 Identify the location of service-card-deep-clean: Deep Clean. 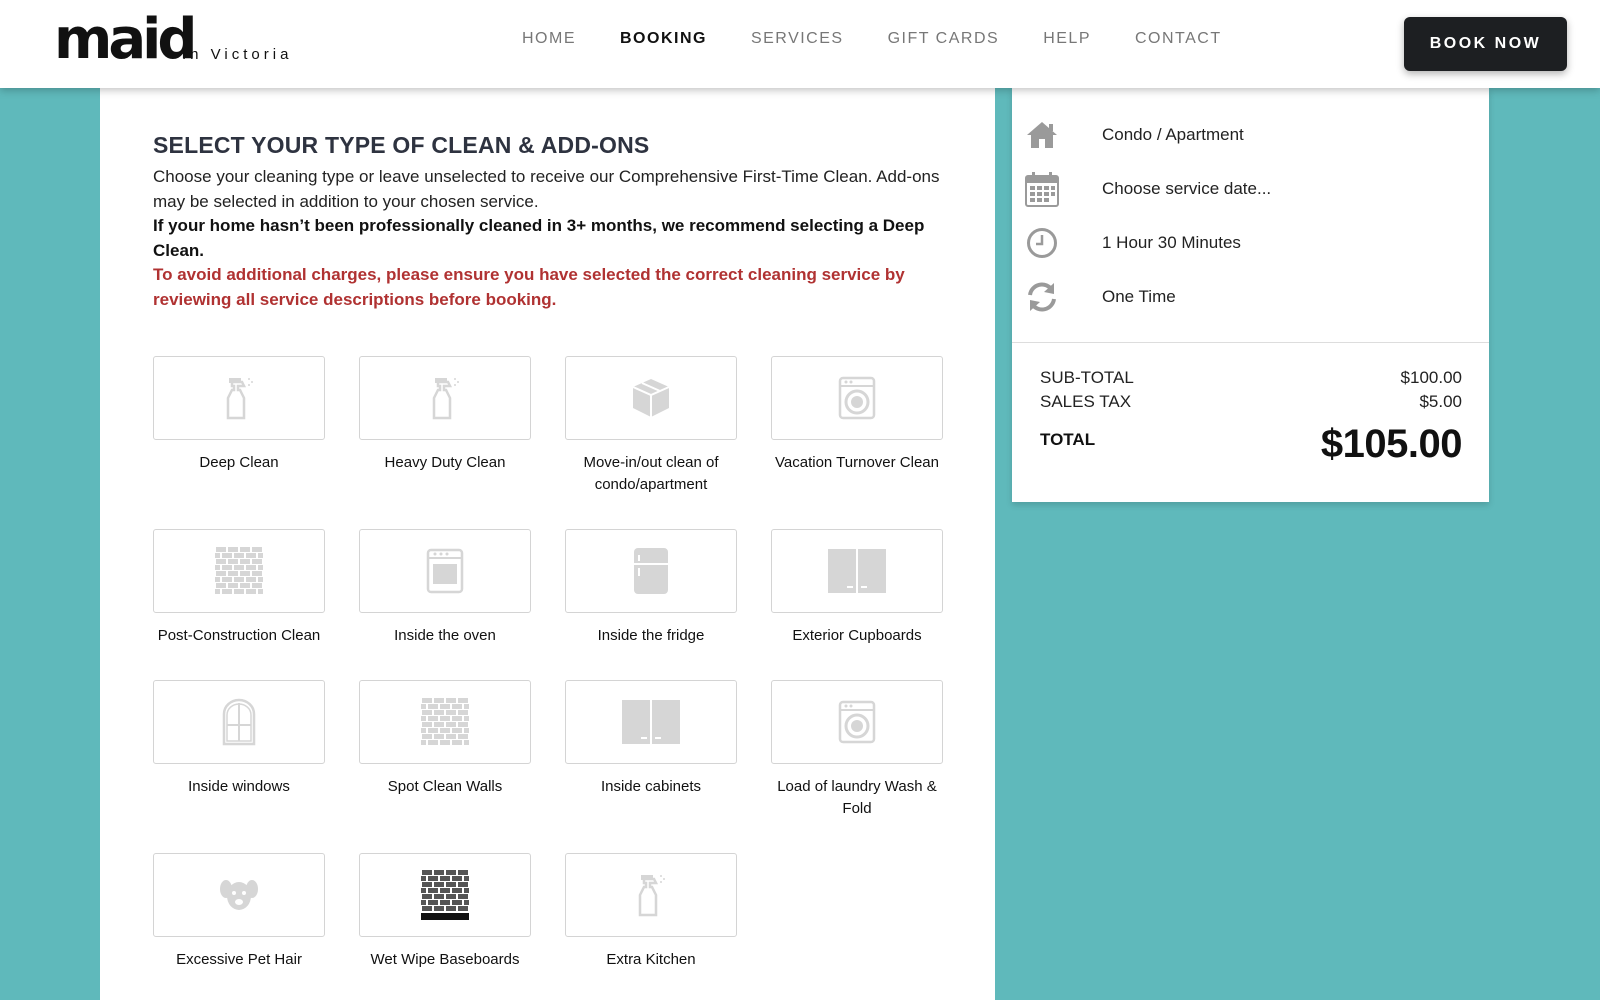
(239, 415).